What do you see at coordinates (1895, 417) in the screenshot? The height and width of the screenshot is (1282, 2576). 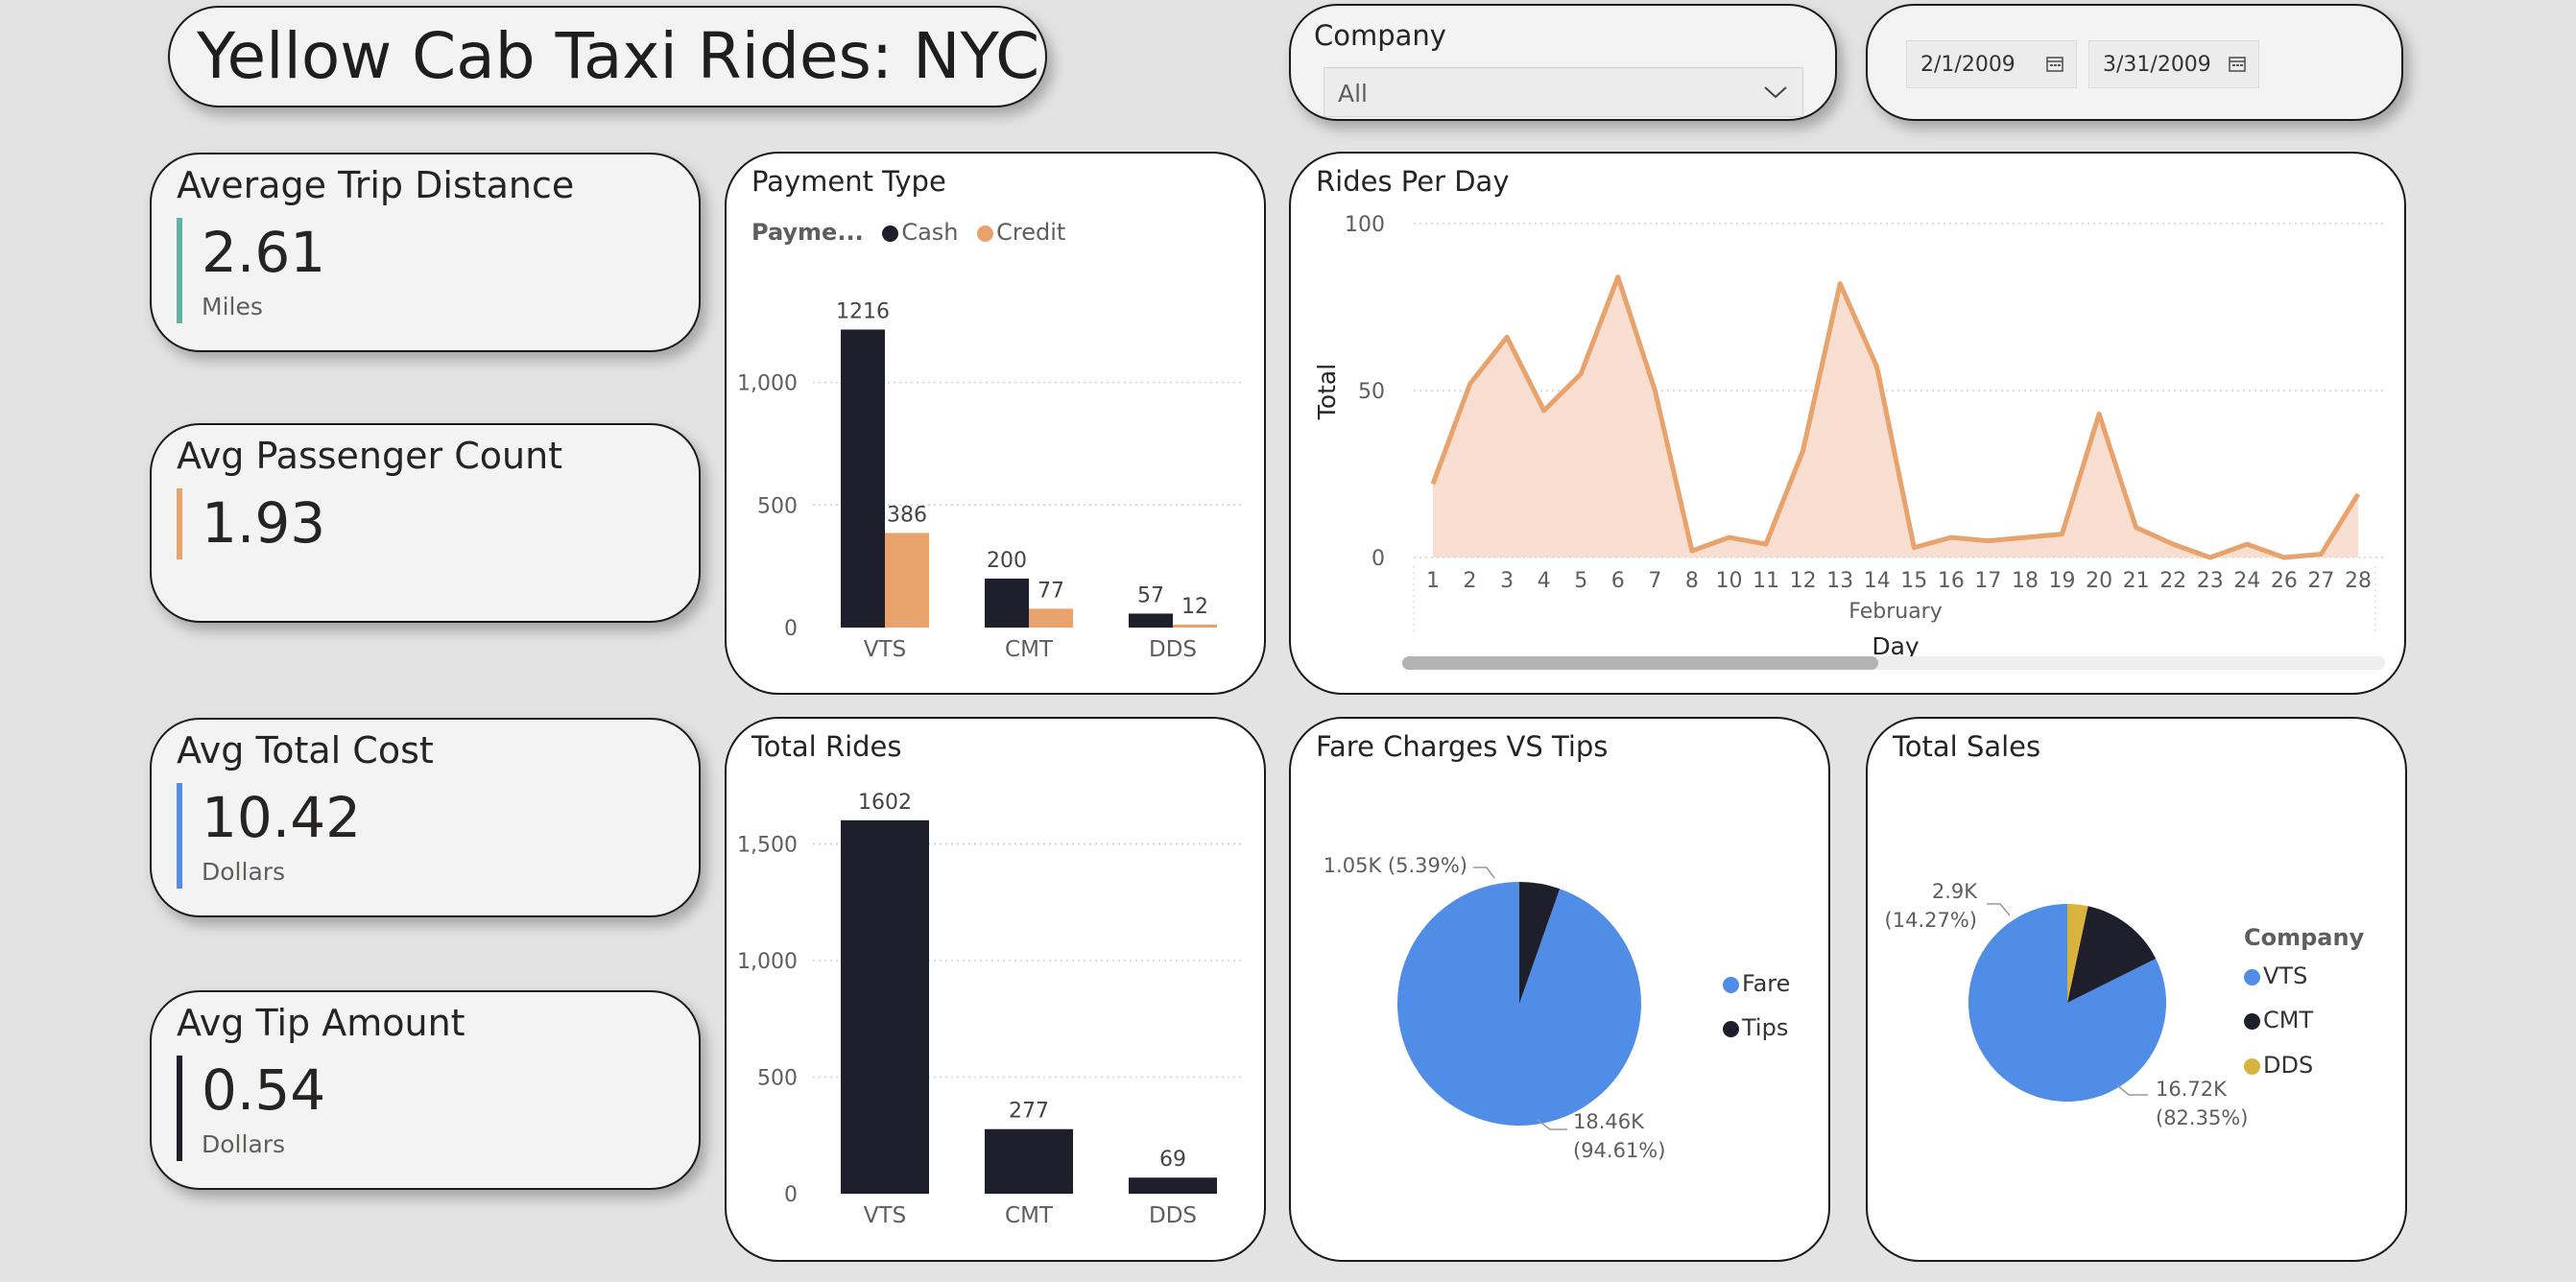 I see `area-fill` at bounding box center [1895, 417].